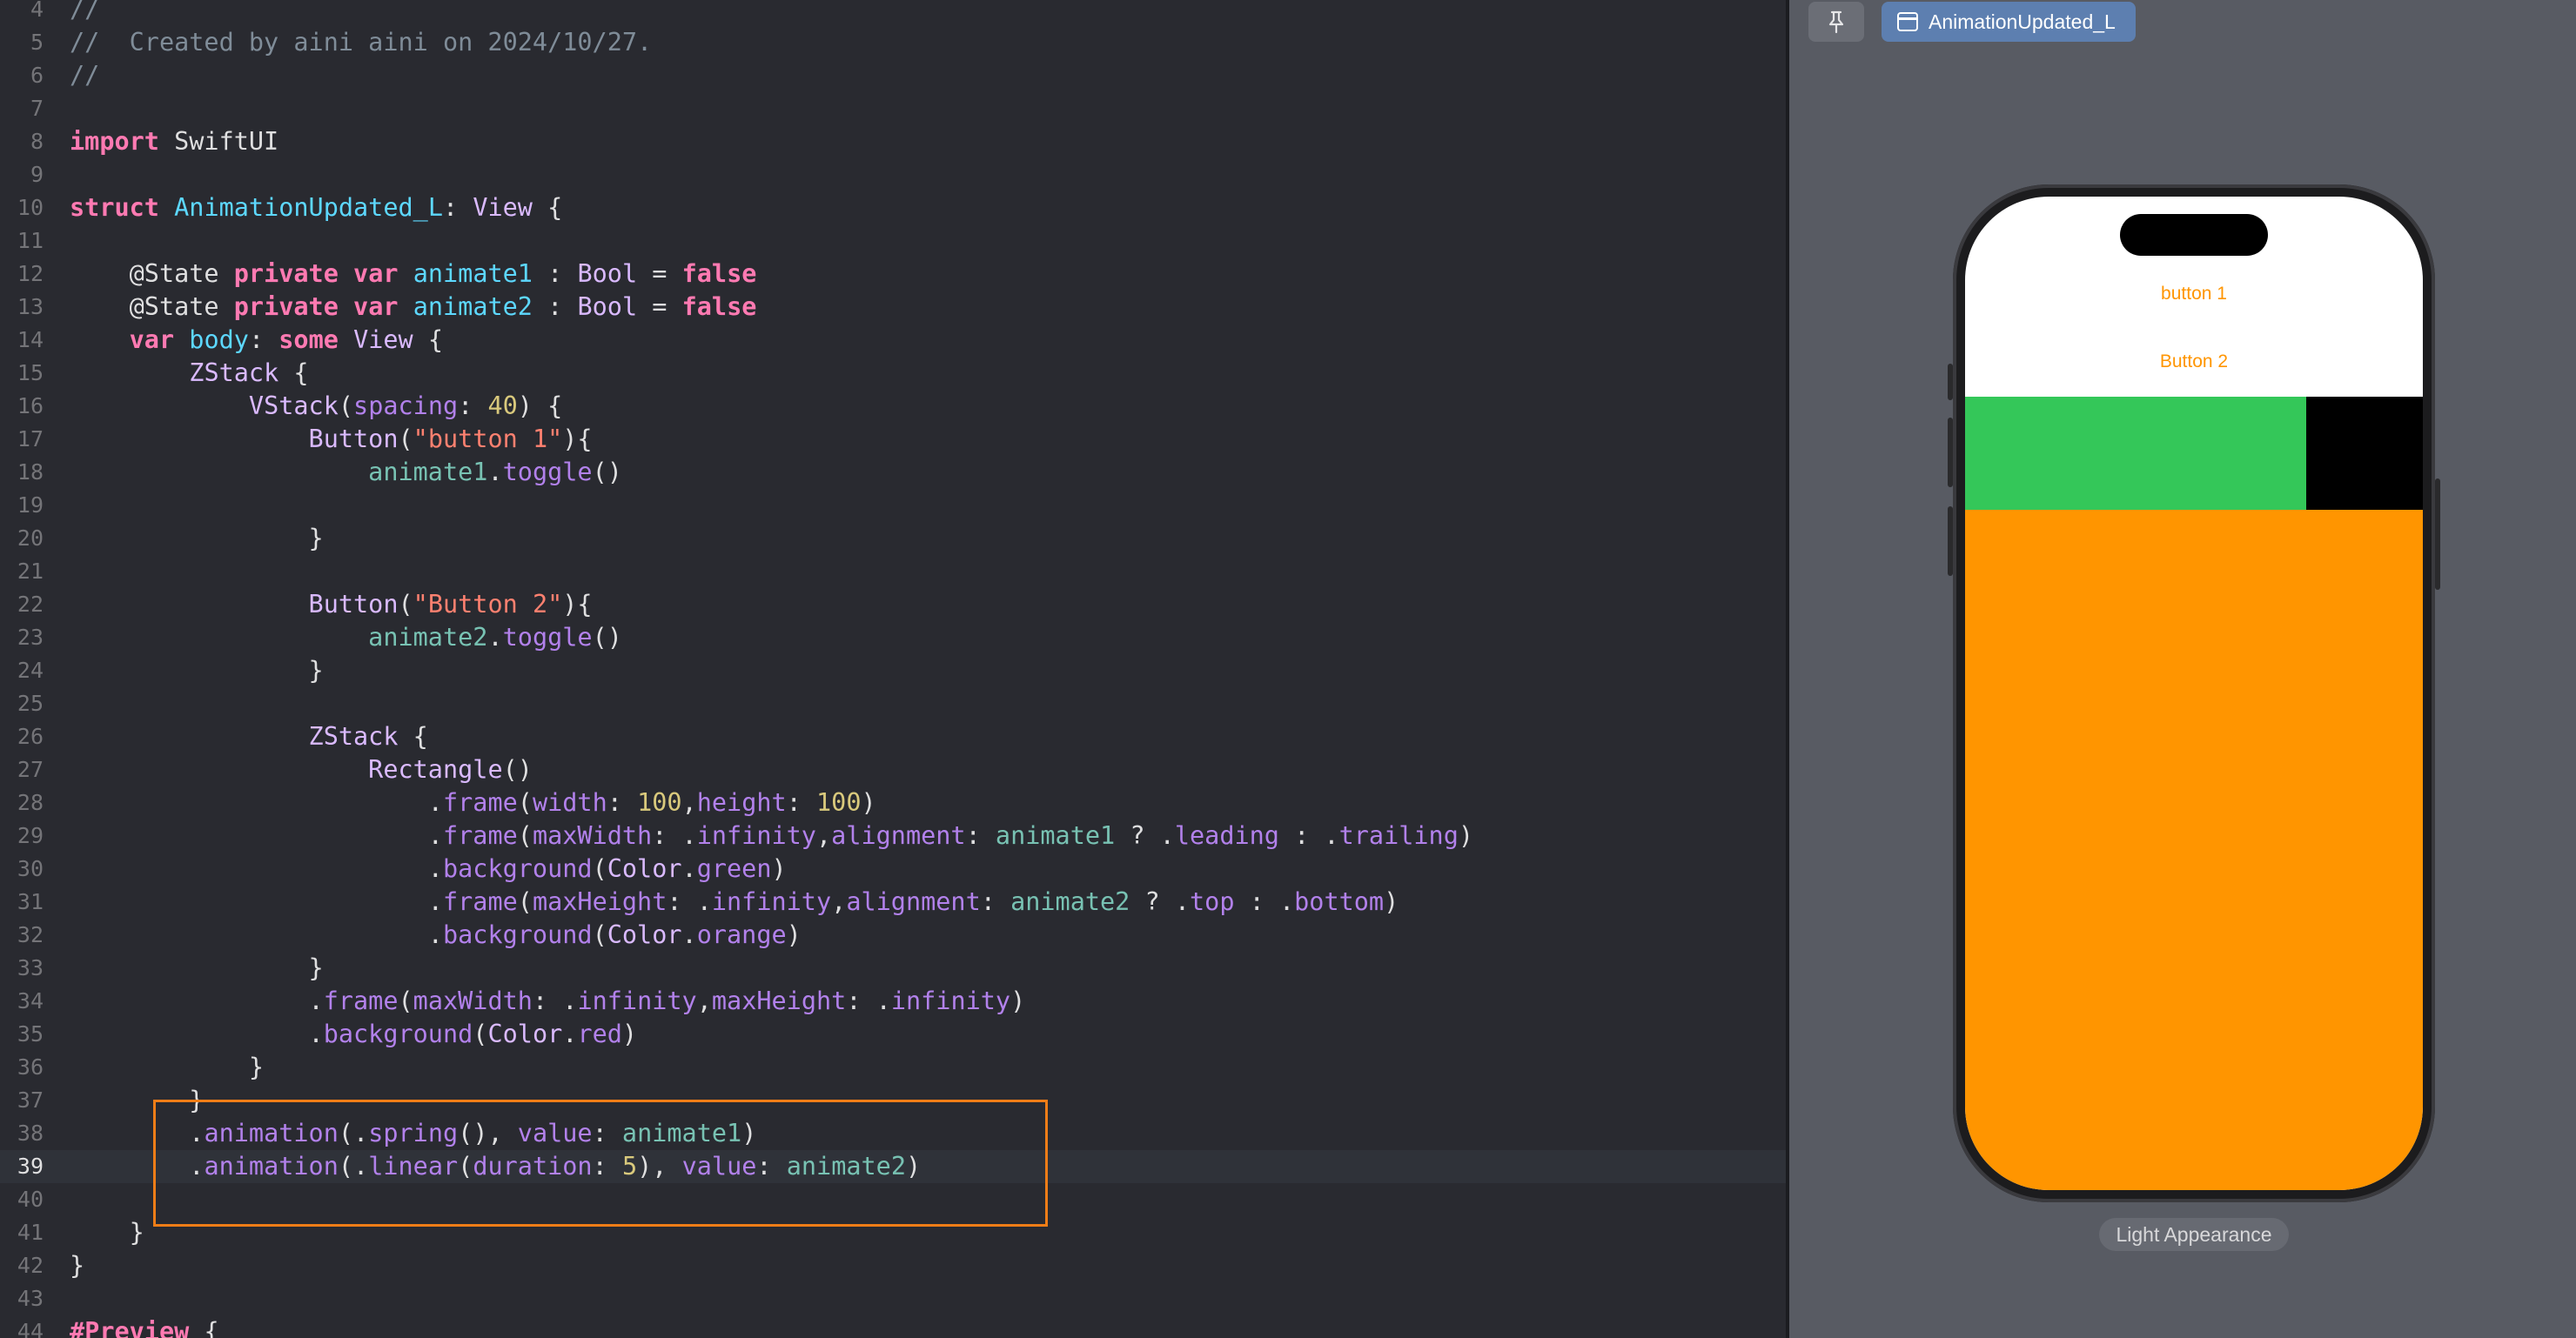 The width and height of the screenshot is (2576, 1338). I want to click on code-token: ., so click(138, 1167).